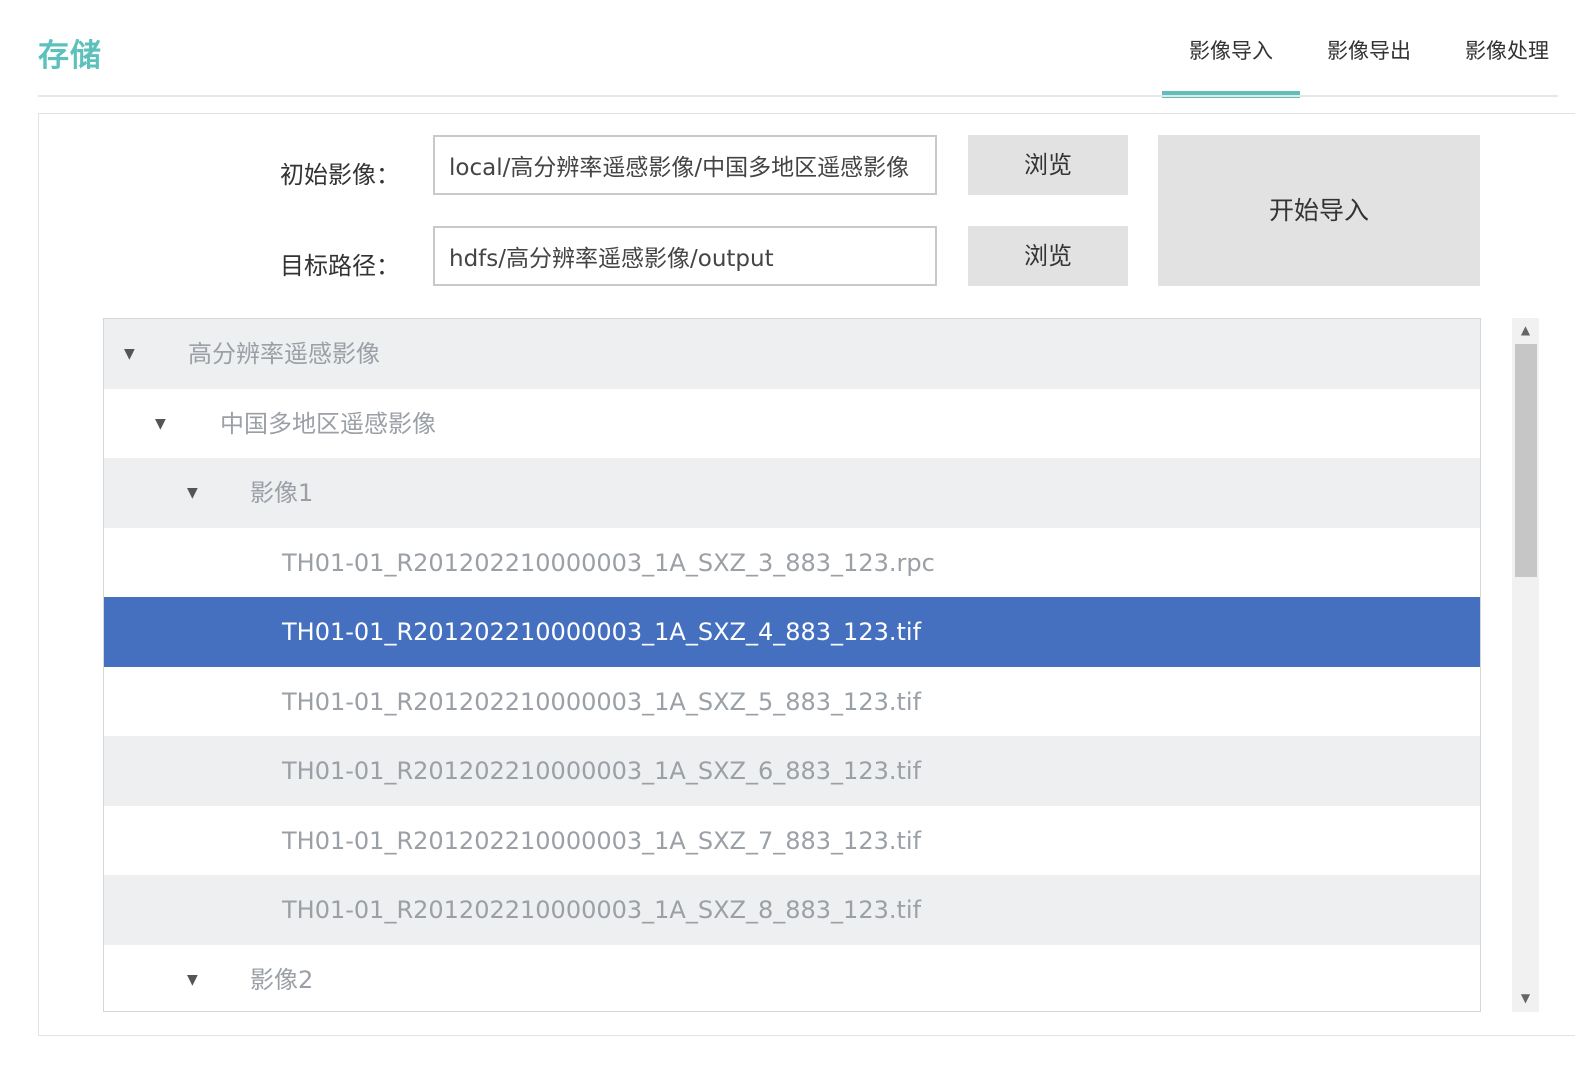 The height and width of the screenshot is (1072, 1575). Describe the element at coordinates (282, 979) in the screenshot. I see `tree-item-label: 影像2` at that location.